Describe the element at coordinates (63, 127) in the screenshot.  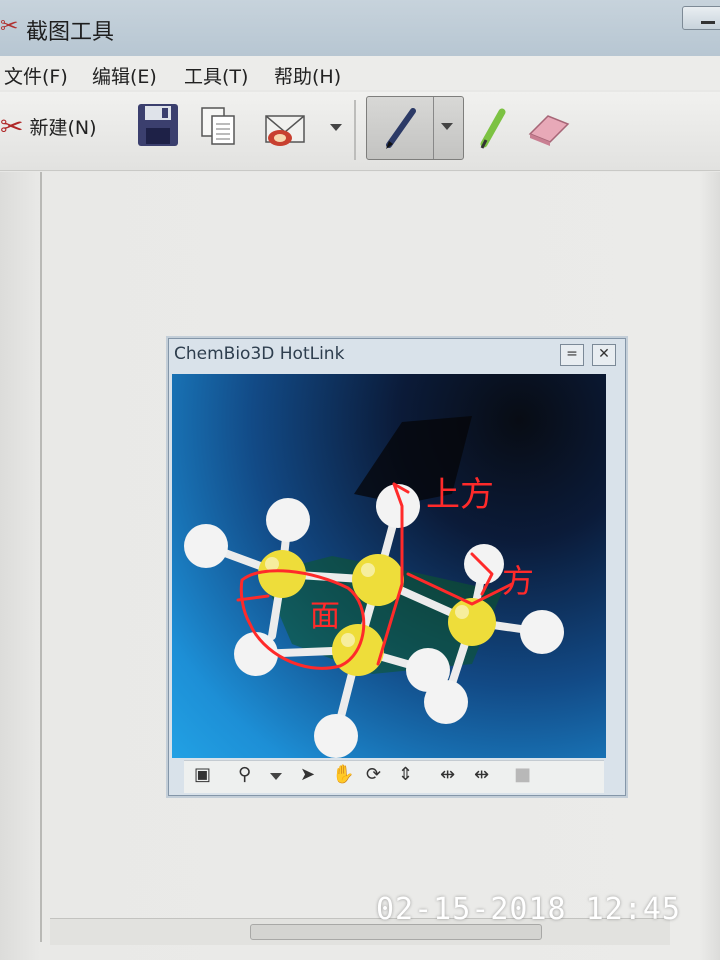
I see `new-snip-label: 新建(N)` at that location.